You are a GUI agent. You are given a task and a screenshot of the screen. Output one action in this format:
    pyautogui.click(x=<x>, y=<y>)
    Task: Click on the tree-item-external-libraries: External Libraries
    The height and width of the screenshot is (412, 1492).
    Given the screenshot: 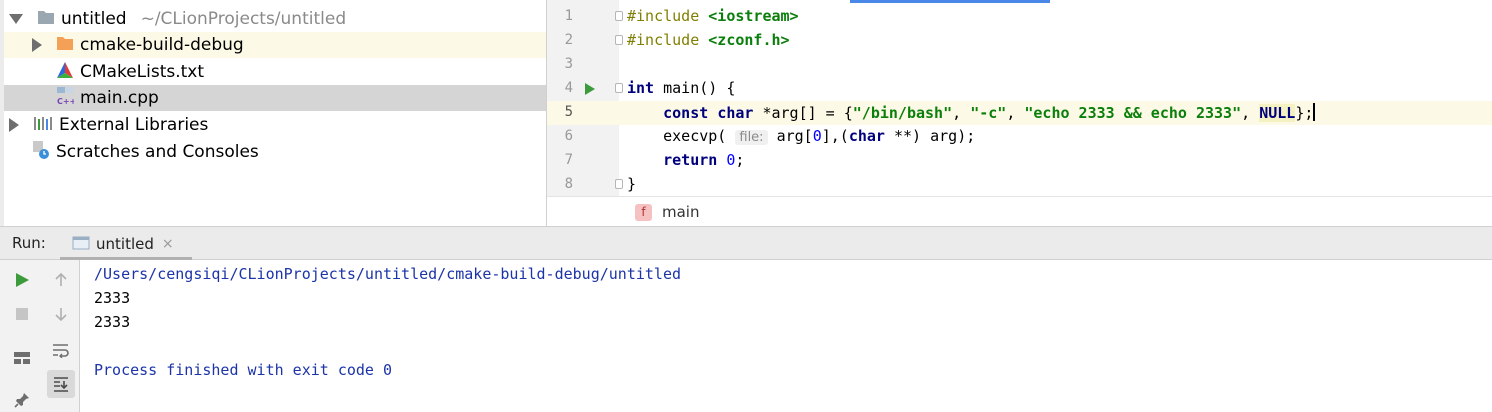 What is the action you would take?
    pyautogui.click(x=275, y=125)
    